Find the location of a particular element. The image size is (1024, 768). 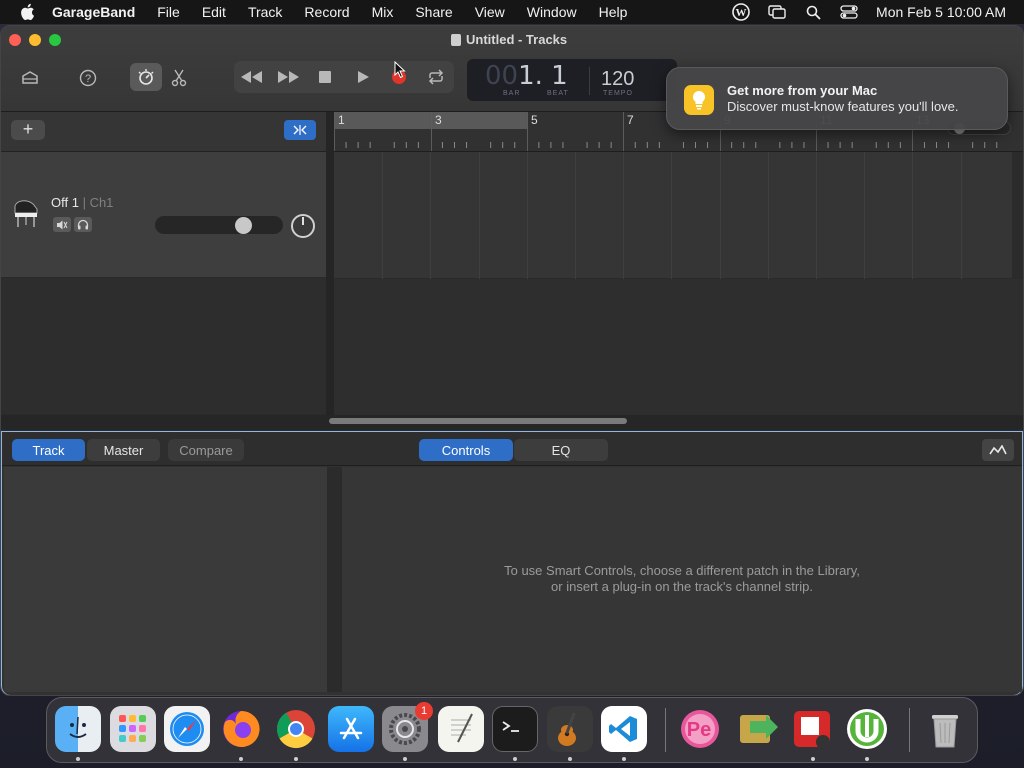

menu-share: Share is located at coordinates (433, 12).